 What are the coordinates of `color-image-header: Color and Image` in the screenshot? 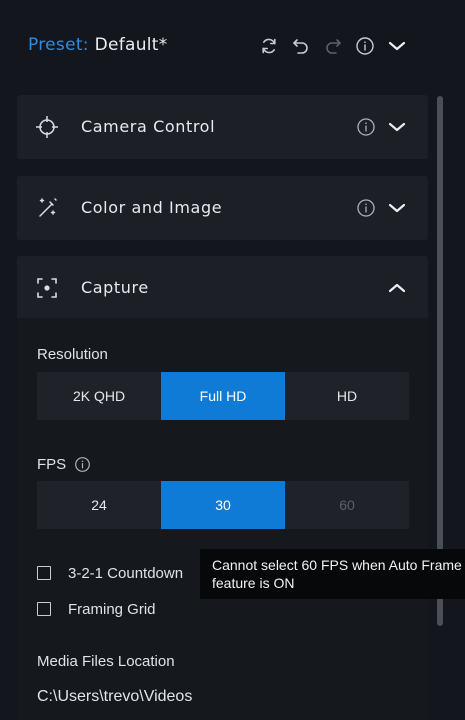 It's located at (222, 208).